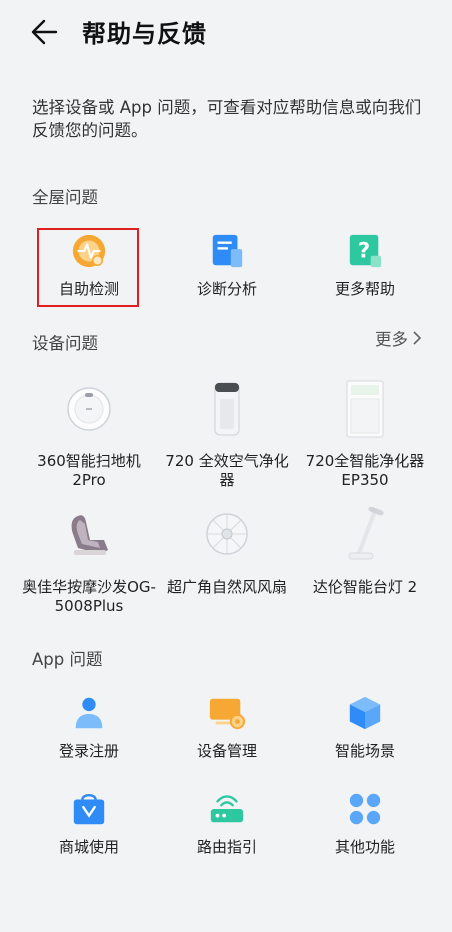 The width and height of the screenshot is (452, 932). Describe the element at coordinates (46, 32) in the screenshot. I see `back-arrow-icon` at that location.